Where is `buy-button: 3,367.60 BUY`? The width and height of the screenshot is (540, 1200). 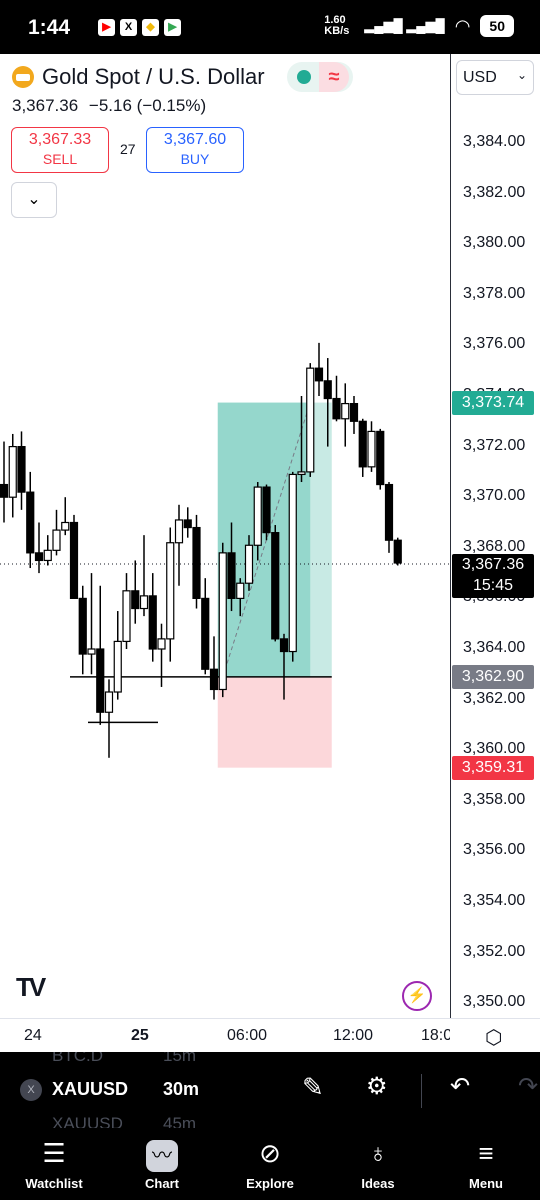 buy-button: 3,367.60 BUY is located at coordinates (195, 150).